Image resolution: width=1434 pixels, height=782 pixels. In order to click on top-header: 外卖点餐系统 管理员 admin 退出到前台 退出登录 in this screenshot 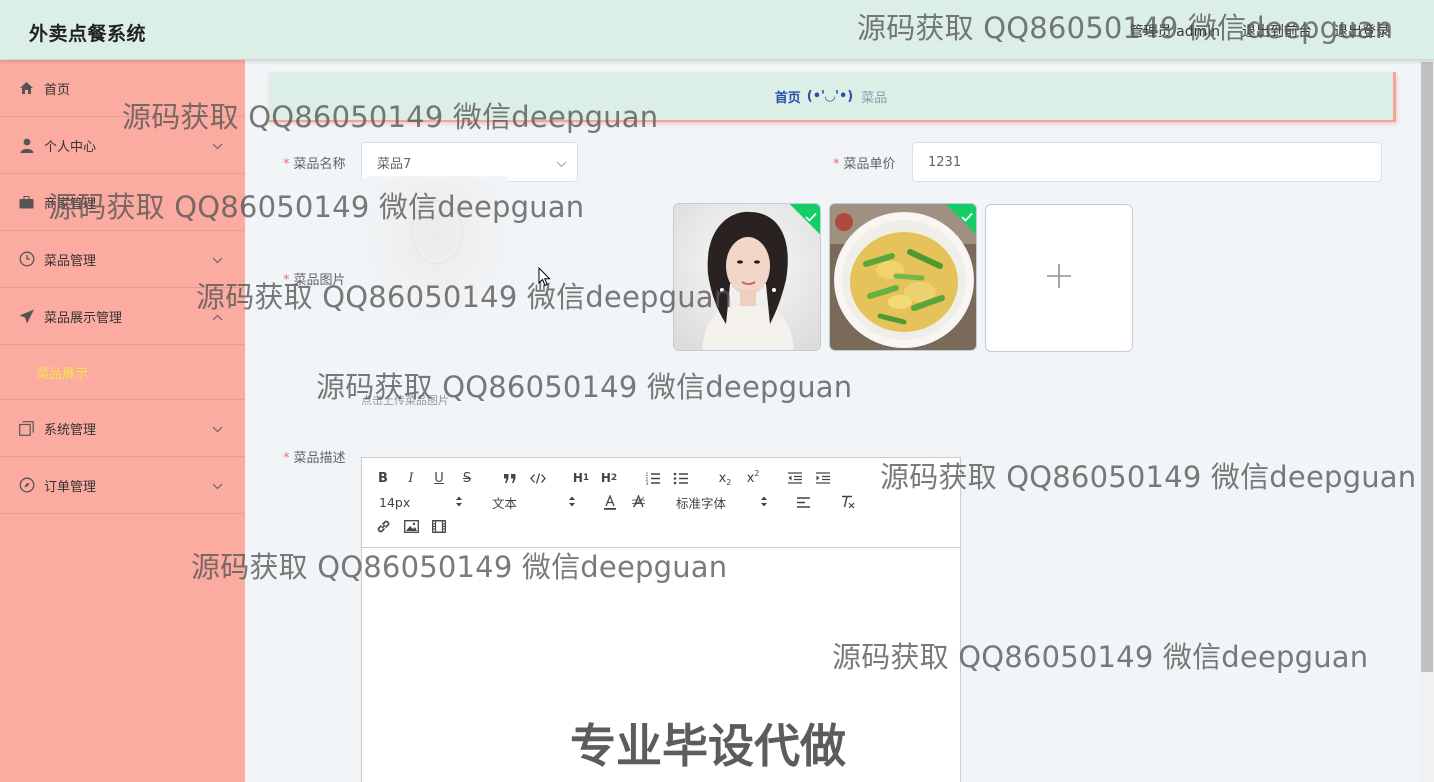, I will do `click(717, 30)`.